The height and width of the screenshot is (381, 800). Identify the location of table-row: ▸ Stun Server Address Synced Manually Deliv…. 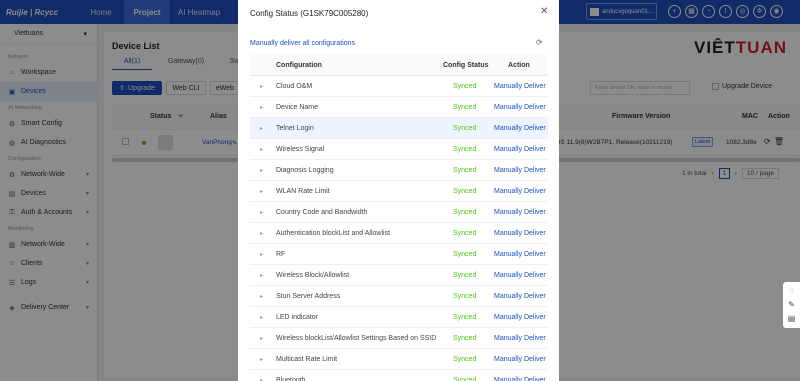
(399, 296).